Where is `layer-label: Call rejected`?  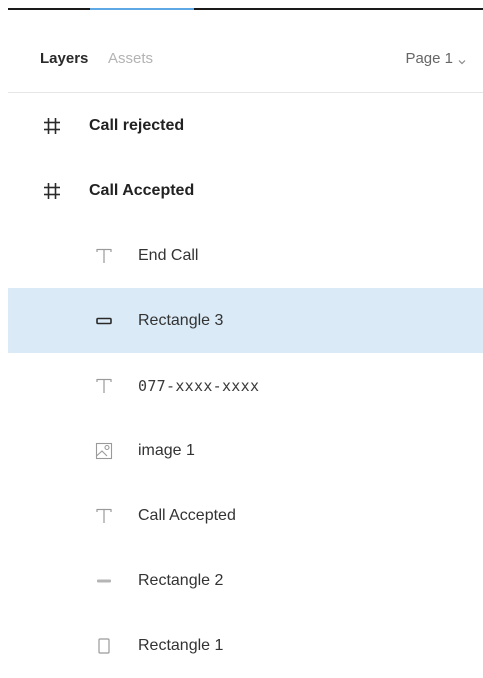 layer-label: Call rejected is located at coordinates (137, 125).